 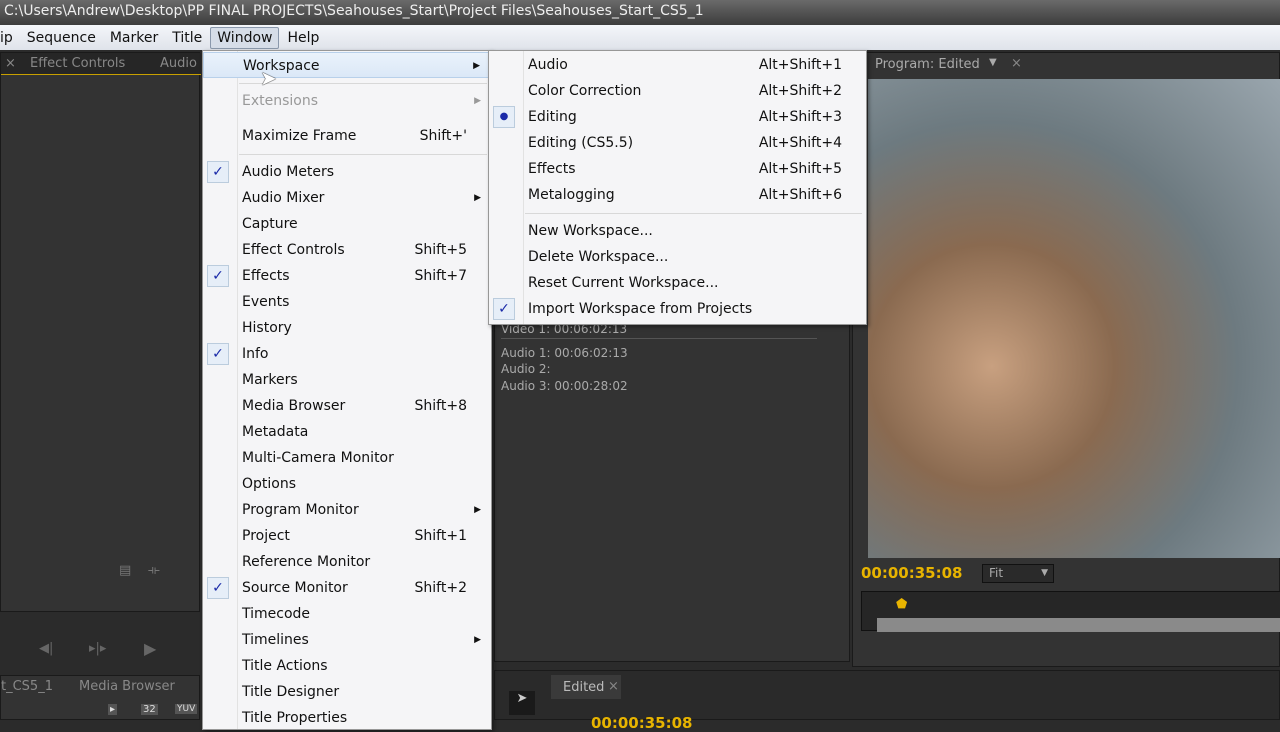 What do you see at coordinates (347, 136) in the screenshot?
I see `menu-item-maximize-frame: Maximize Frame Shift+'` at bounding box center [347, 136].